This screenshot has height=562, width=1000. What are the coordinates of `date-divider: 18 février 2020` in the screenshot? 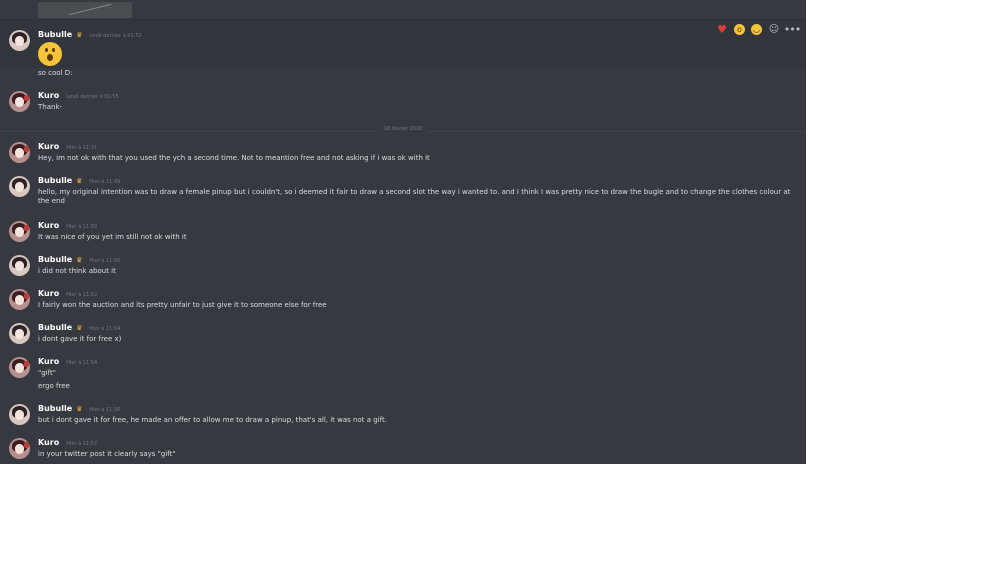 It's located at (403, 131).